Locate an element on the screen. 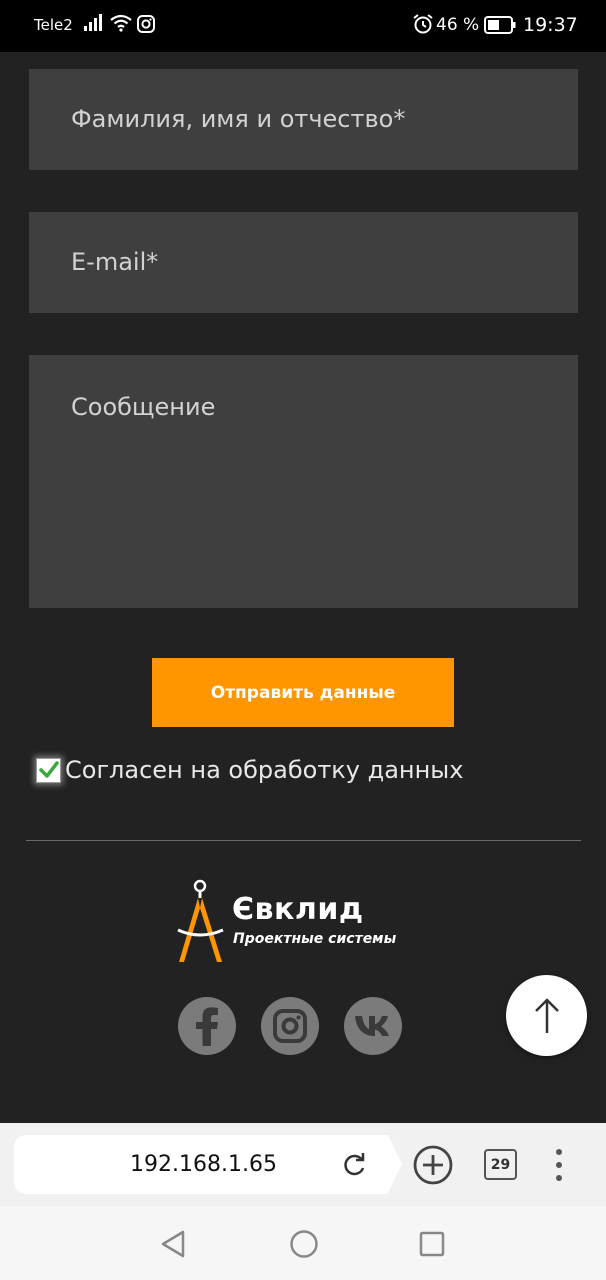  more-menu-icon is located at coordinates (559, 1167).